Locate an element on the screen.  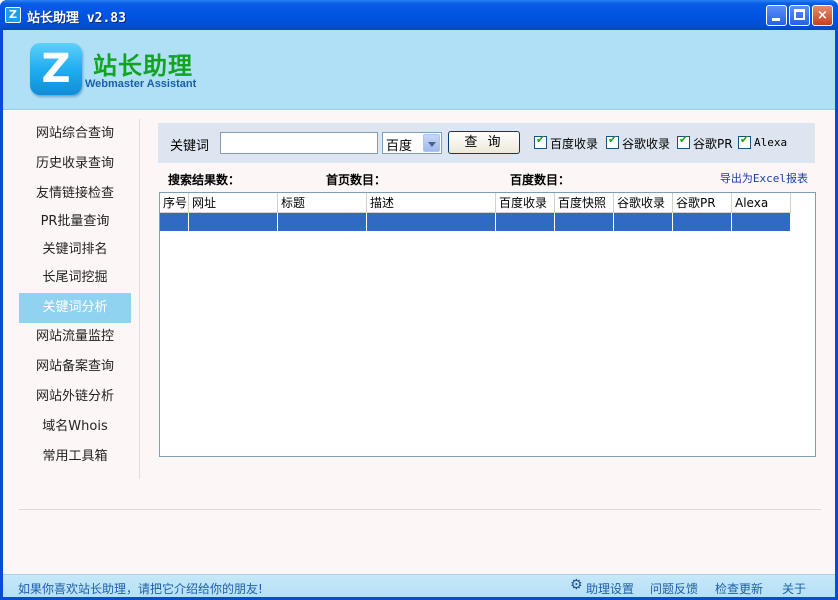
checkbox-label: Alexa is located at coordinates (771, 142).